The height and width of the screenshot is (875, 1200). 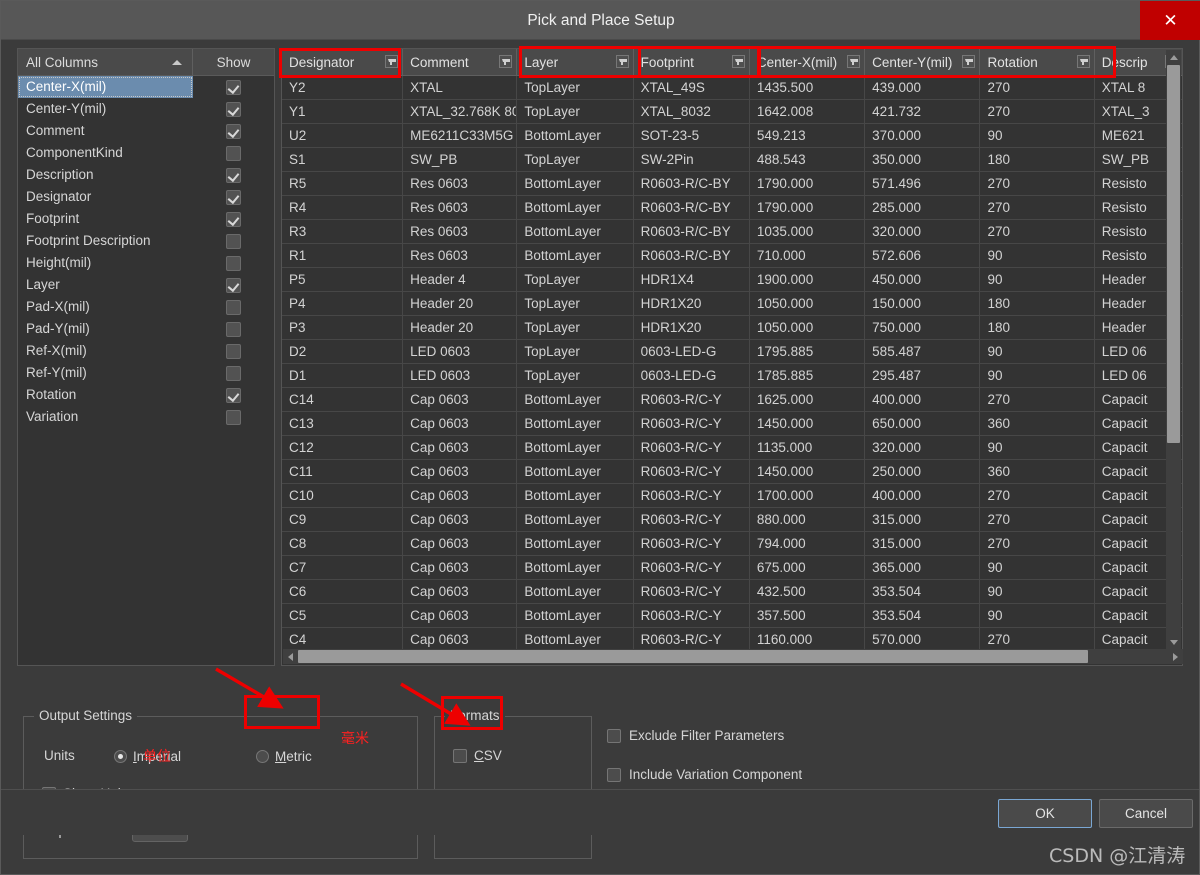 I want to click on column-list-item: Pad-Y(mil), so click(x=146, y=329).